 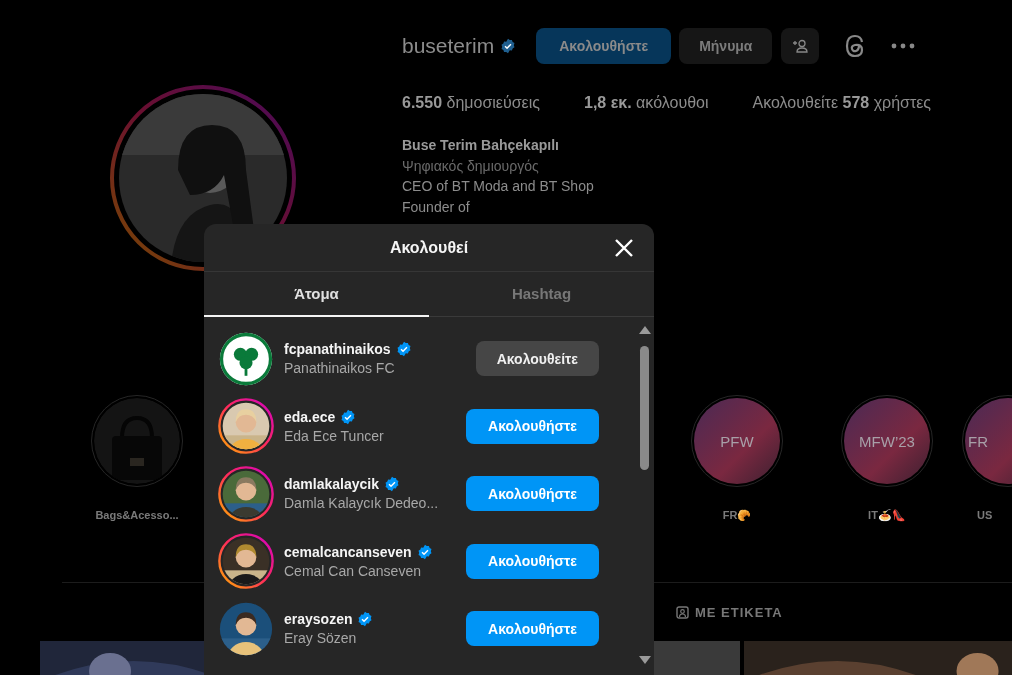 What do you see at coordinates (644, 408) in the screenshot?
I see `scrollbar-thumb` at bounding box center [644, 408].